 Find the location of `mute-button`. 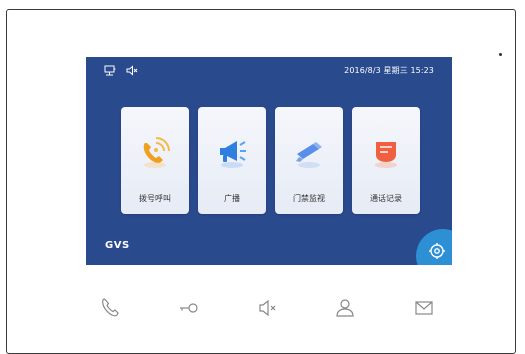

mute-button is located at coordinates (268, 308).